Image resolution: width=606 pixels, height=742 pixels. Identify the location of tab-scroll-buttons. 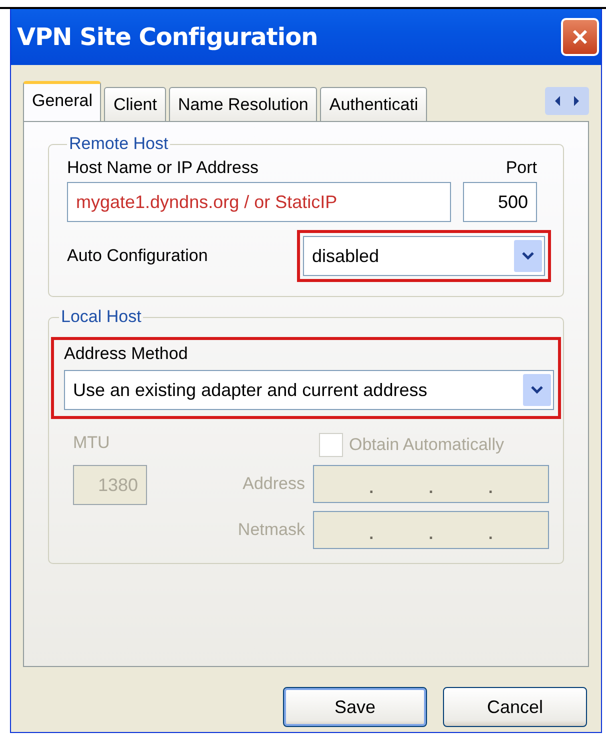
(567, 101).